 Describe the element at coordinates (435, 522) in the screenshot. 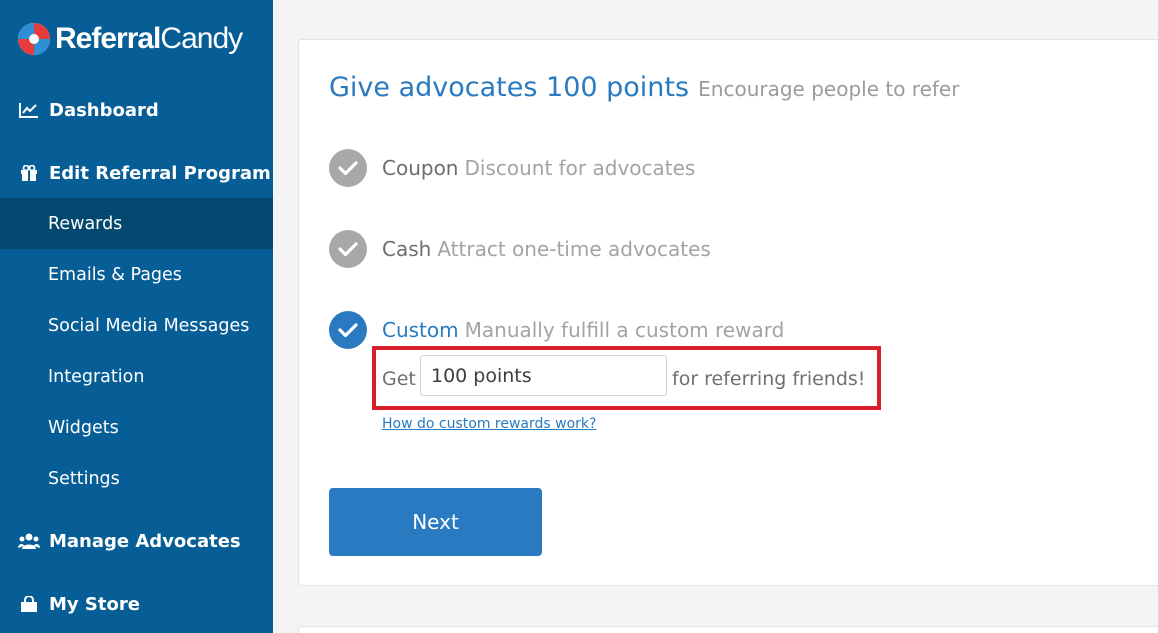

I see `next-button: Next` at that location.